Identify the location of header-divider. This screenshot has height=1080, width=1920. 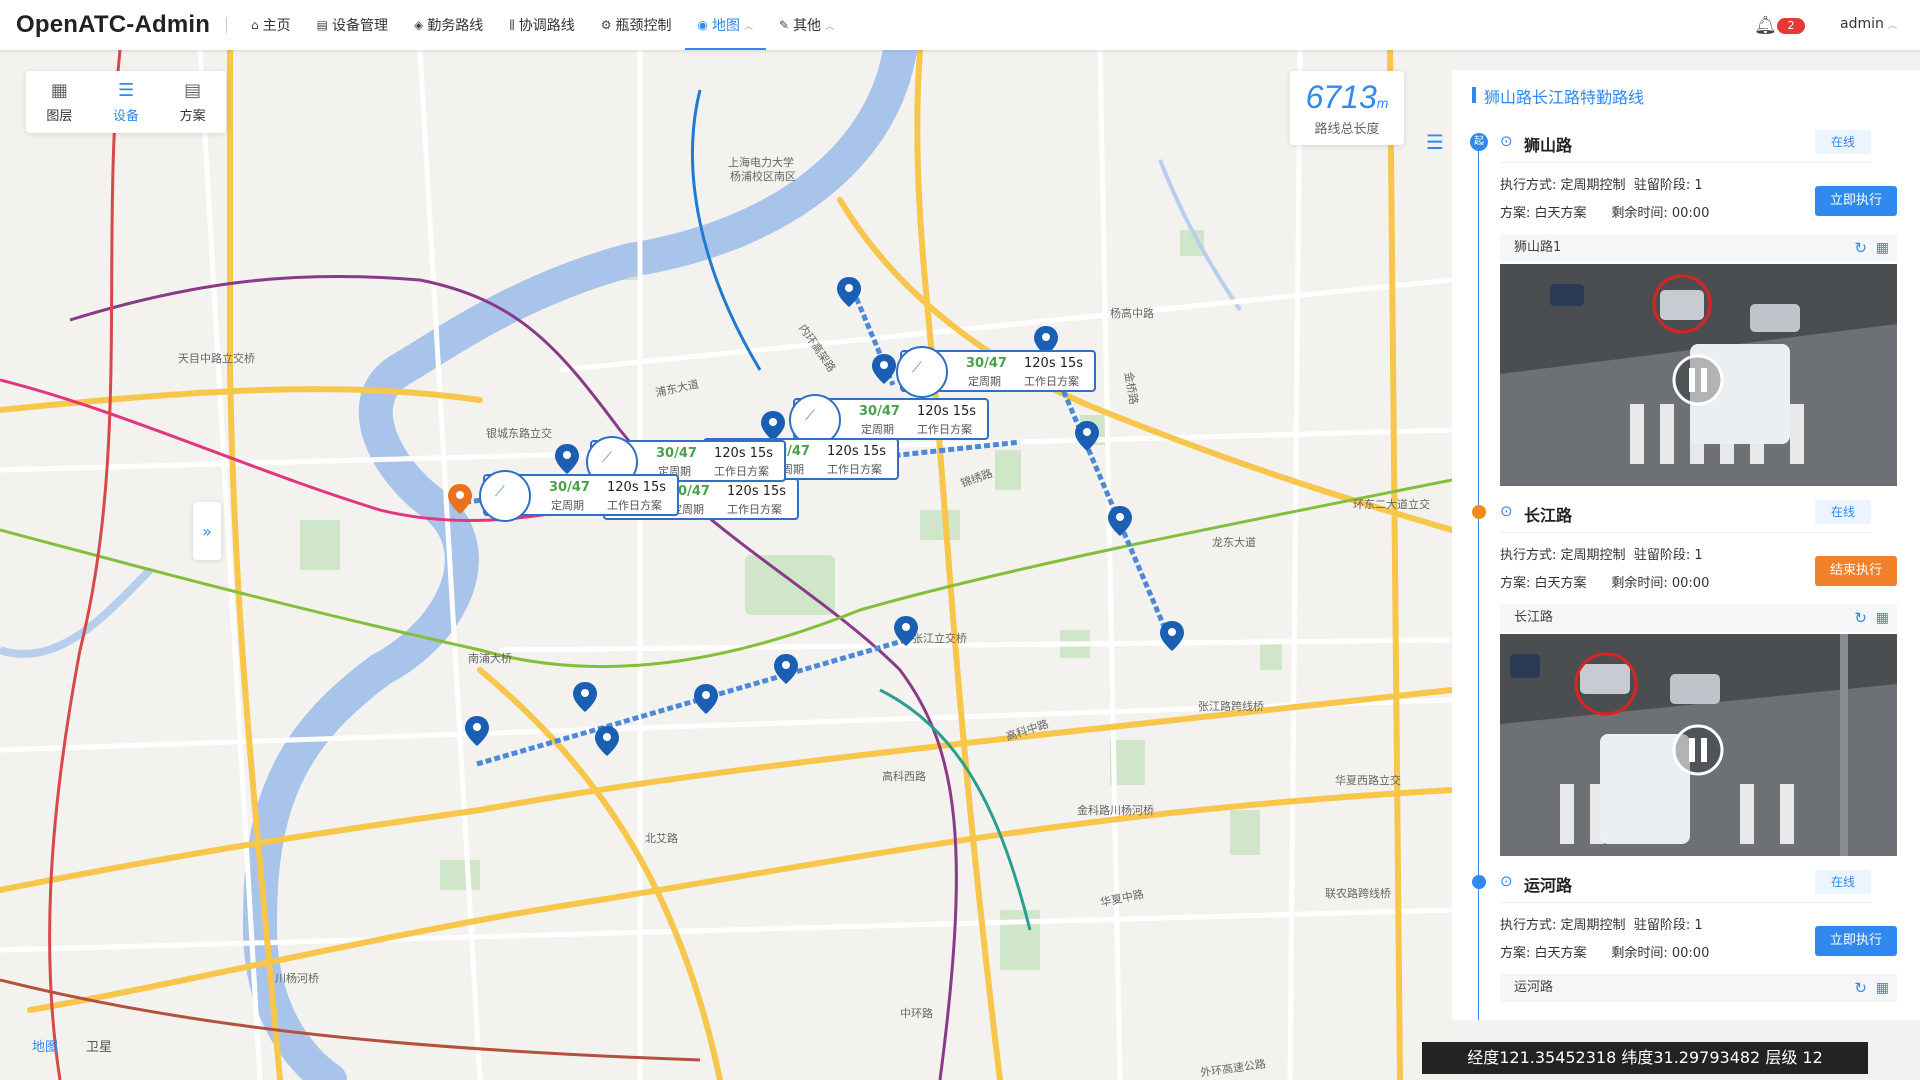
(226, 25).